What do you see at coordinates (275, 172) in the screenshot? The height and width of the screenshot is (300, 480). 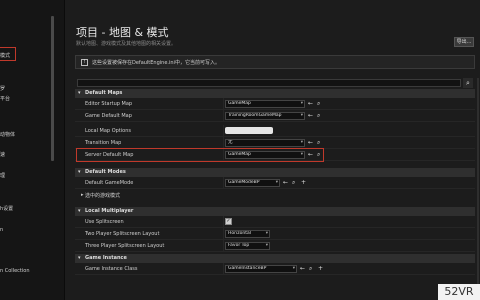 I see `section-default-modes: Default Modes` at bounding box center [275, 172].